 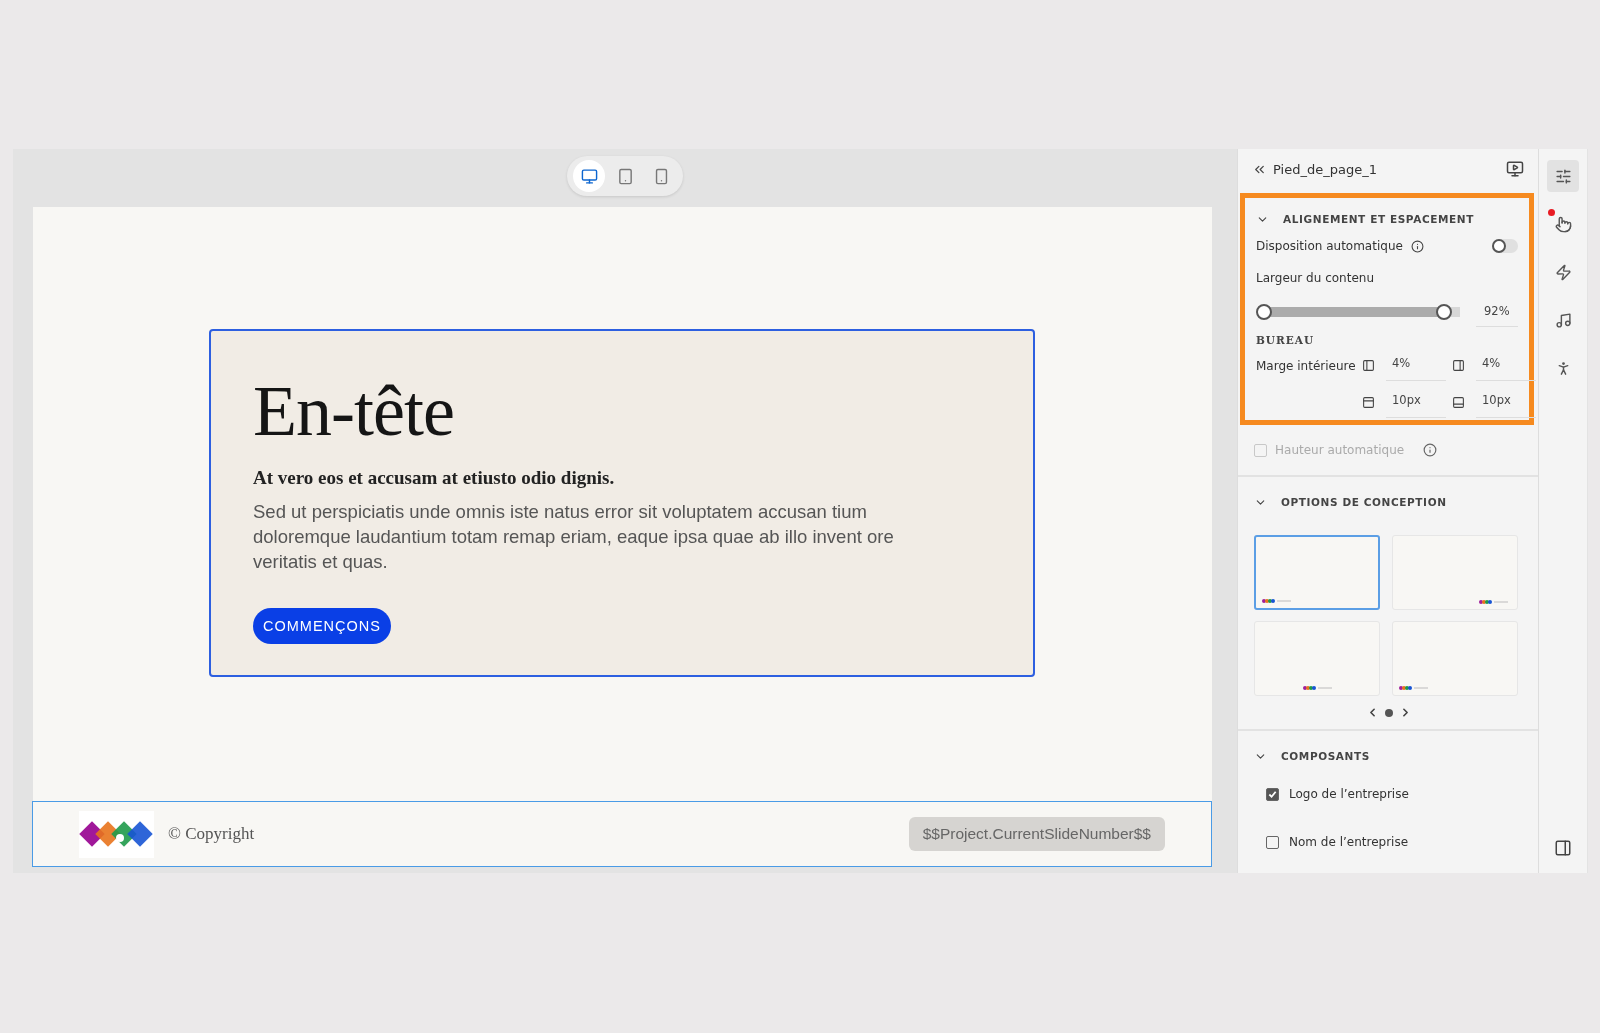 What do you see at coordinates (1325, 756) in the screenshot?
I see `section-title: COMPOSANTS` at bounding box center [1325, 756].